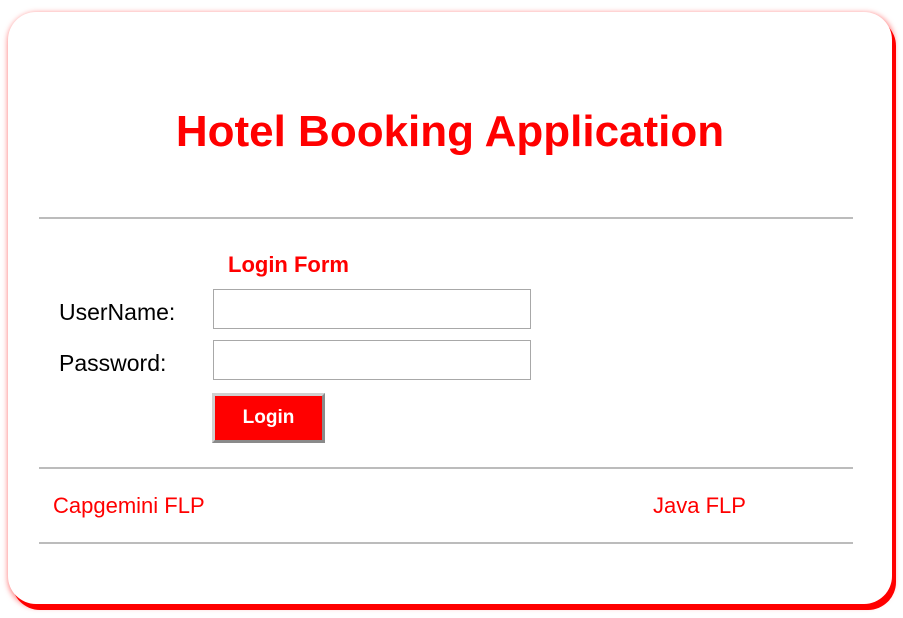  I want to click on page-title: Hotel Booking Application, so click(450, 131).